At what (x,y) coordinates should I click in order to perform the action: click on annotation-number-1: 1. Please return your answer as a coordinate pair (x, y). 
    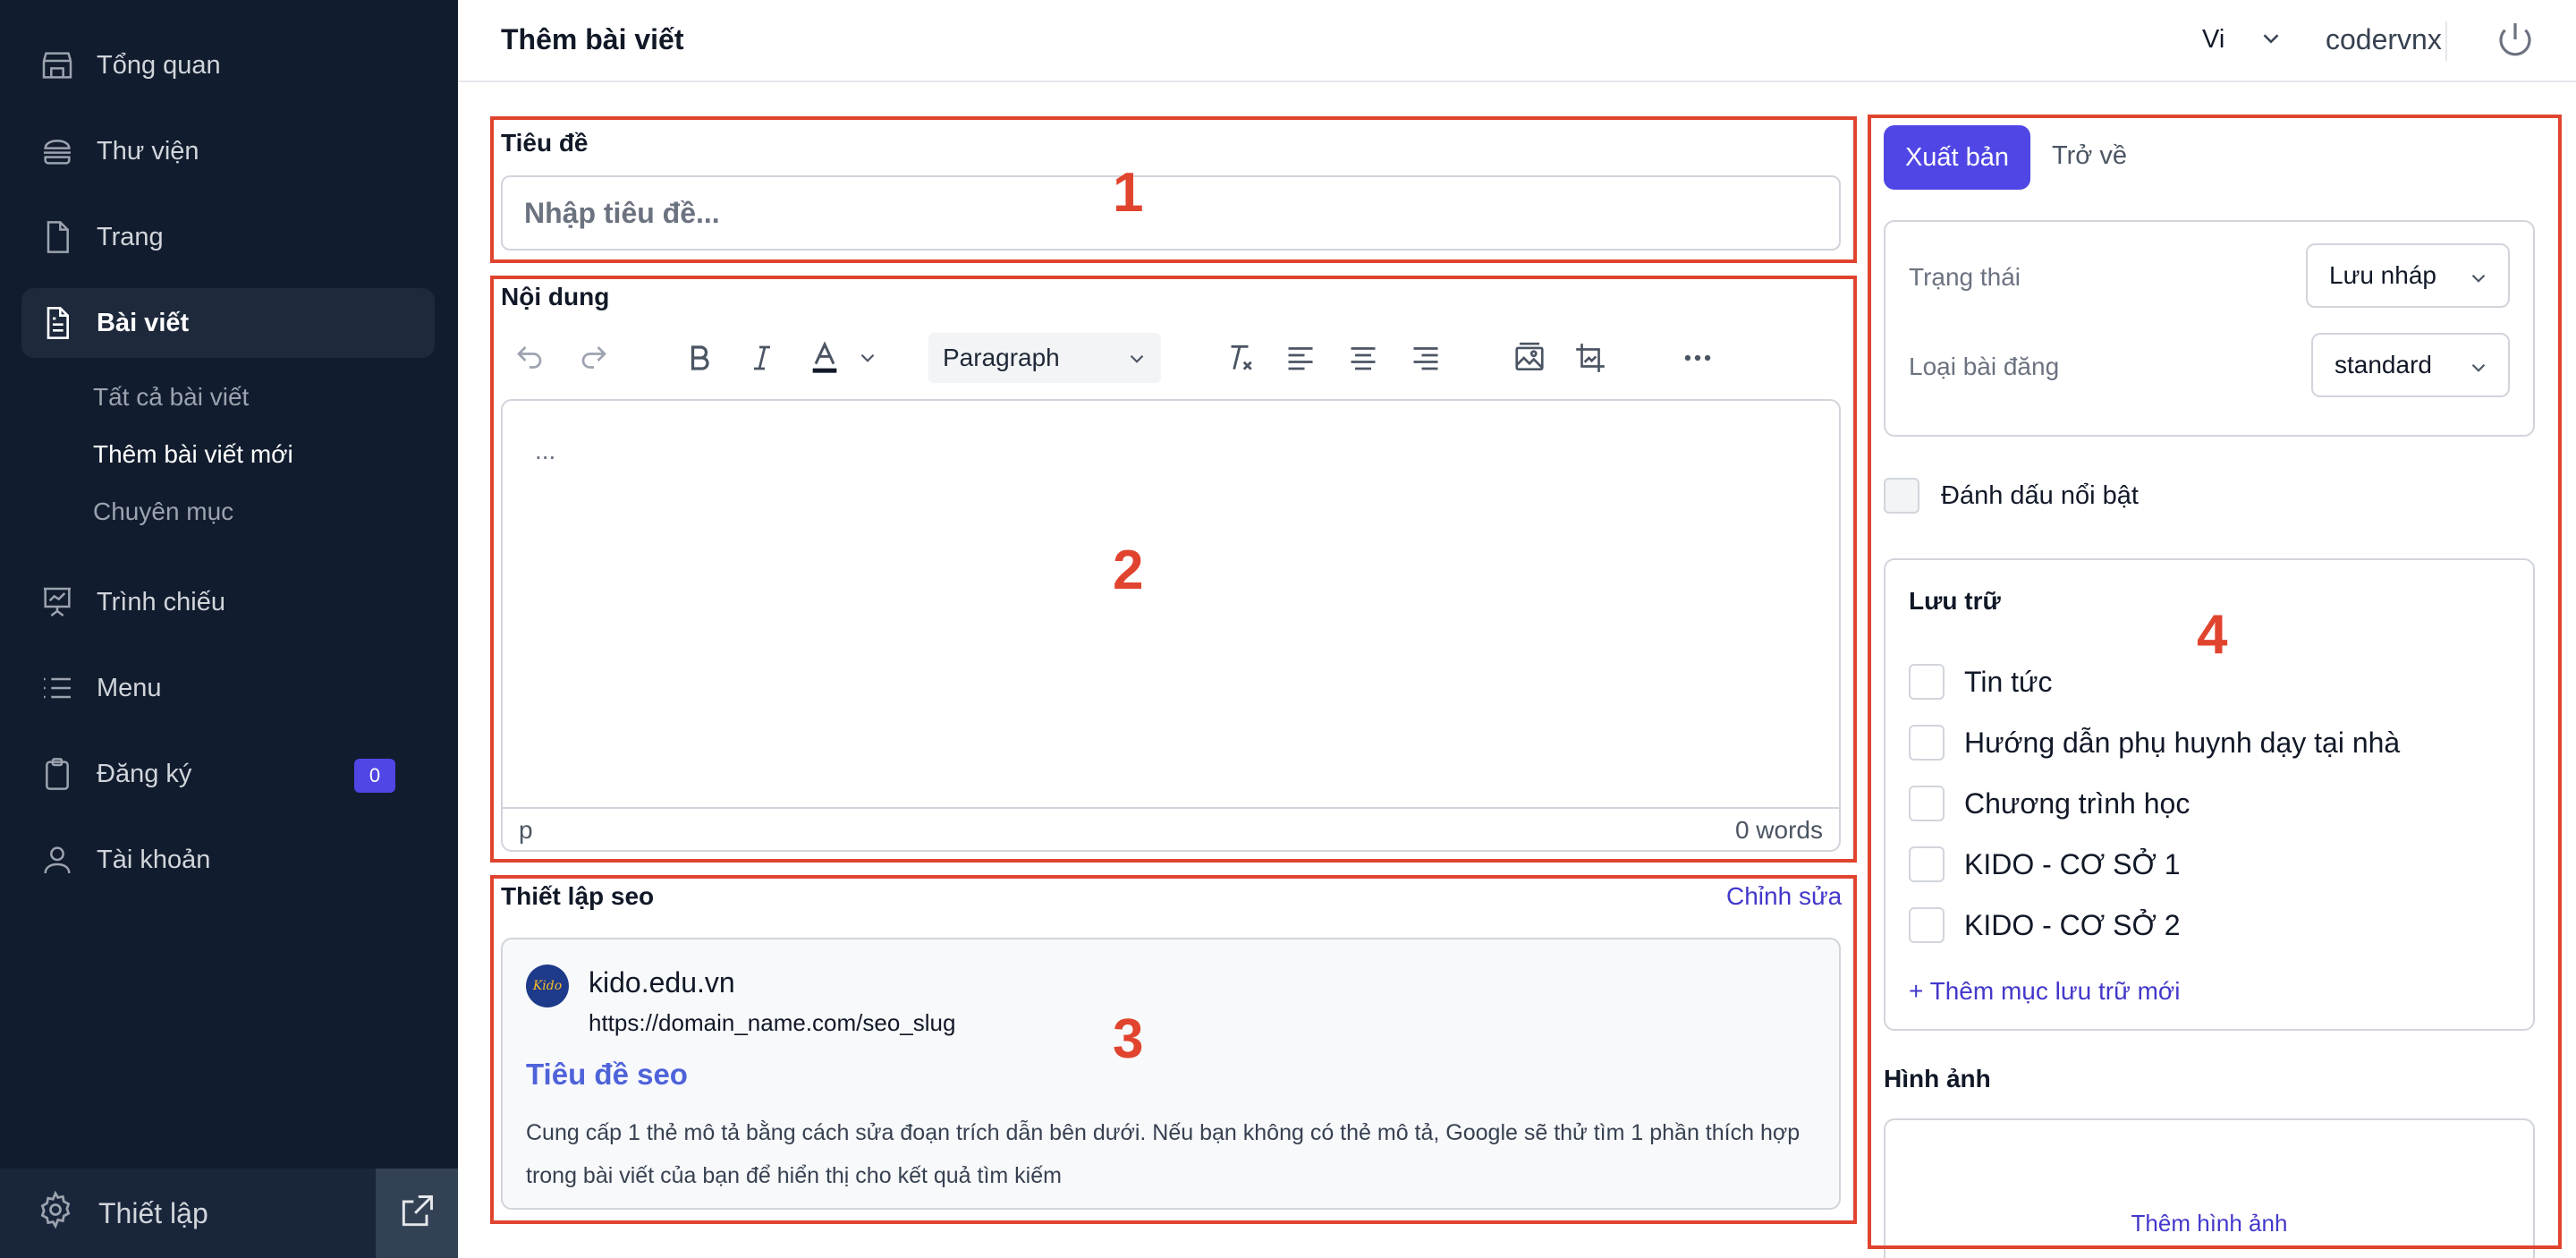
    Looking at the image, I should click on (1128, 193).